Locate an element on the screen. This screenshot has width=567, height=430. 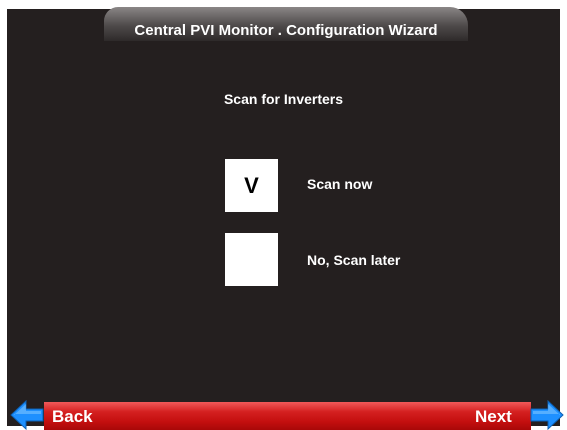
scan-now-checkbox: V is located at coordinates (251, 185).